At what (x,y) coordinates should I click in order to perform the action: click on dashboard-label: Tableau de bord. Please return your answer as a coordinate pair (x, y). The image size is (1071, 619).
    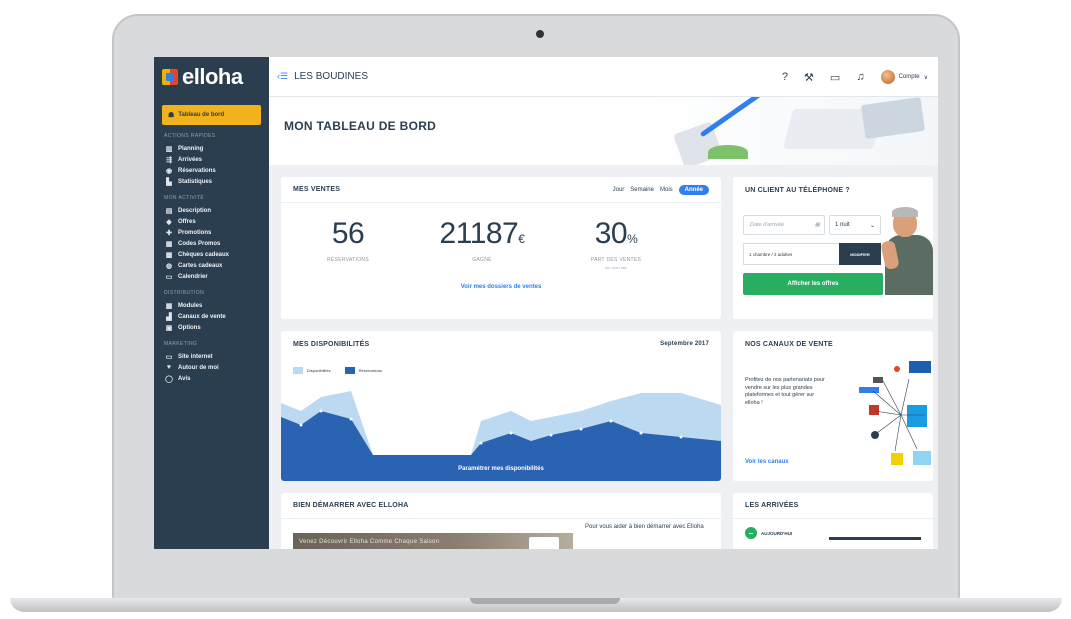
    Looking at the image, I should click on (201, 115).